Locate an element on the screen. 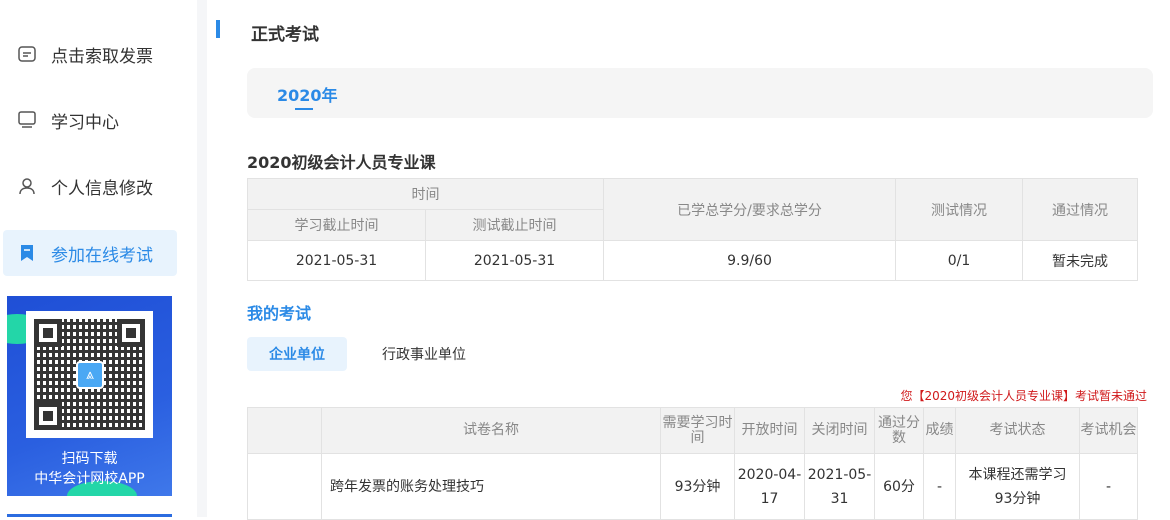 This screenshot has height=520, width=1170. exam-status: 本课程还需学习93分钟 is located at coordinates (1017, 486).